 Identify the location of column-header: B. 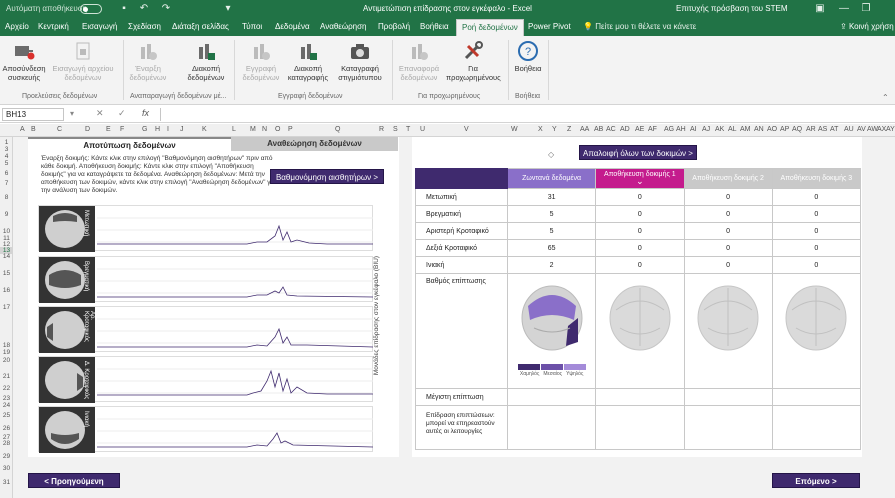
(33, 129).